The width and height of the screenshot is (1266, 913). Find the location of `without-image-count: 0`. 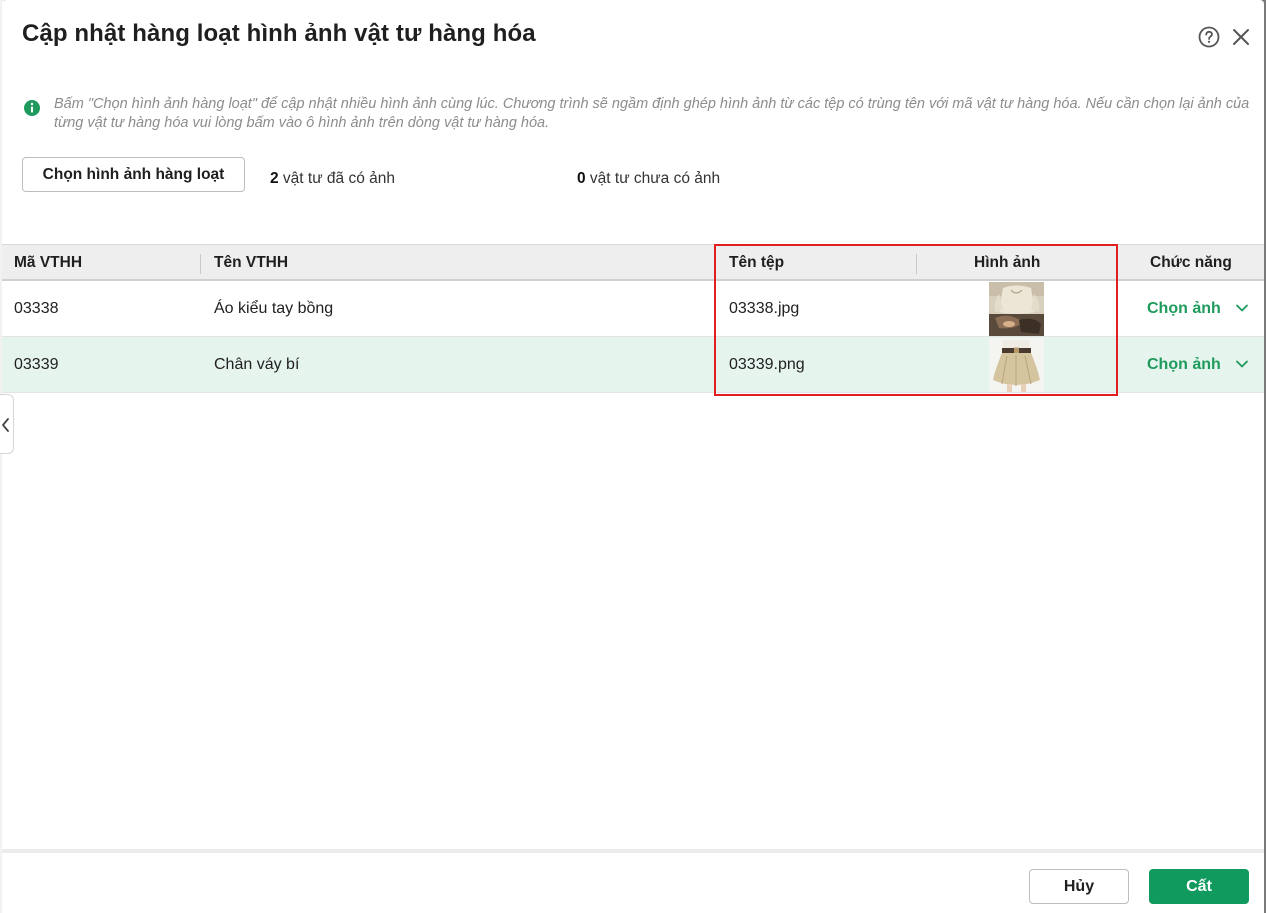

without-image-count: 0 is located at coordinates (581, 178).